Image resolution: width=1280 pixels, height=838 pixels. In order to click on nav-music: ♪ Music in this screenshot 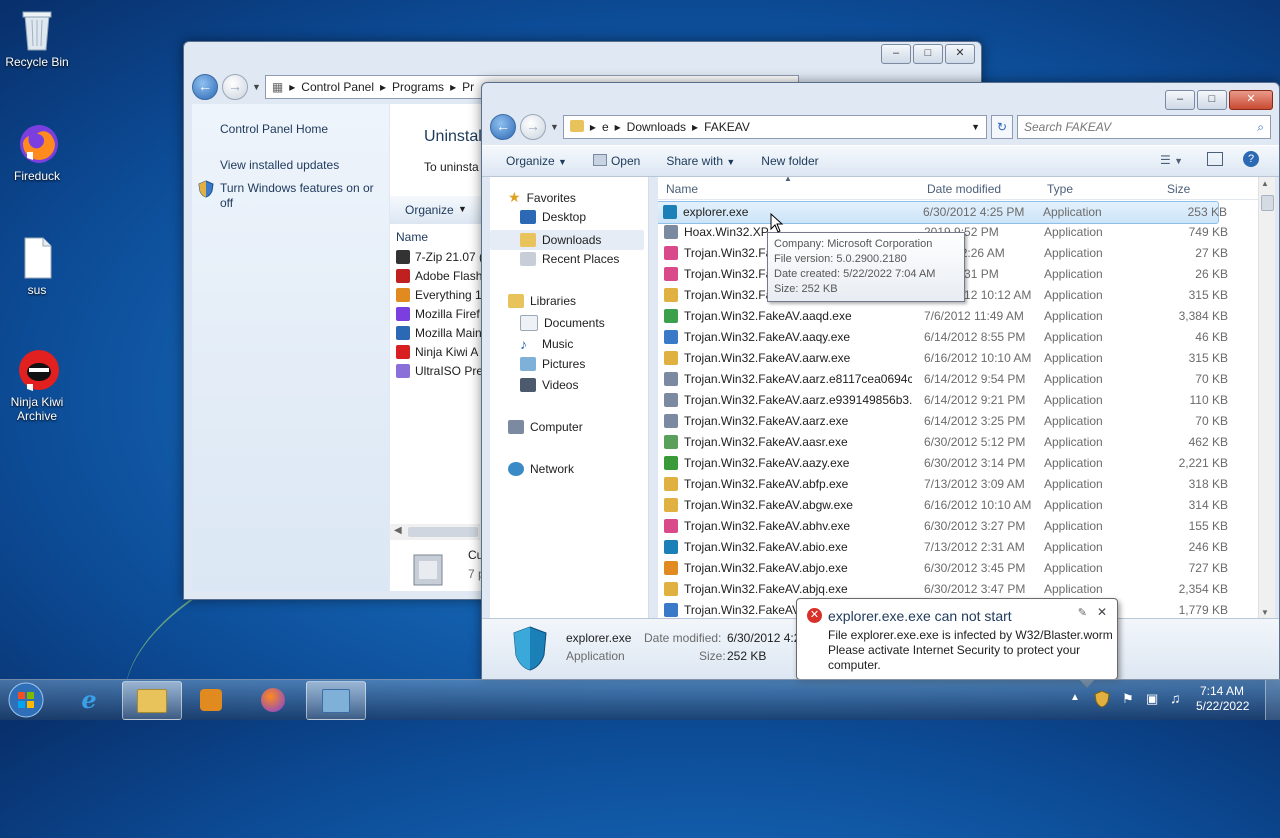, I will do `click(546, 344)`.